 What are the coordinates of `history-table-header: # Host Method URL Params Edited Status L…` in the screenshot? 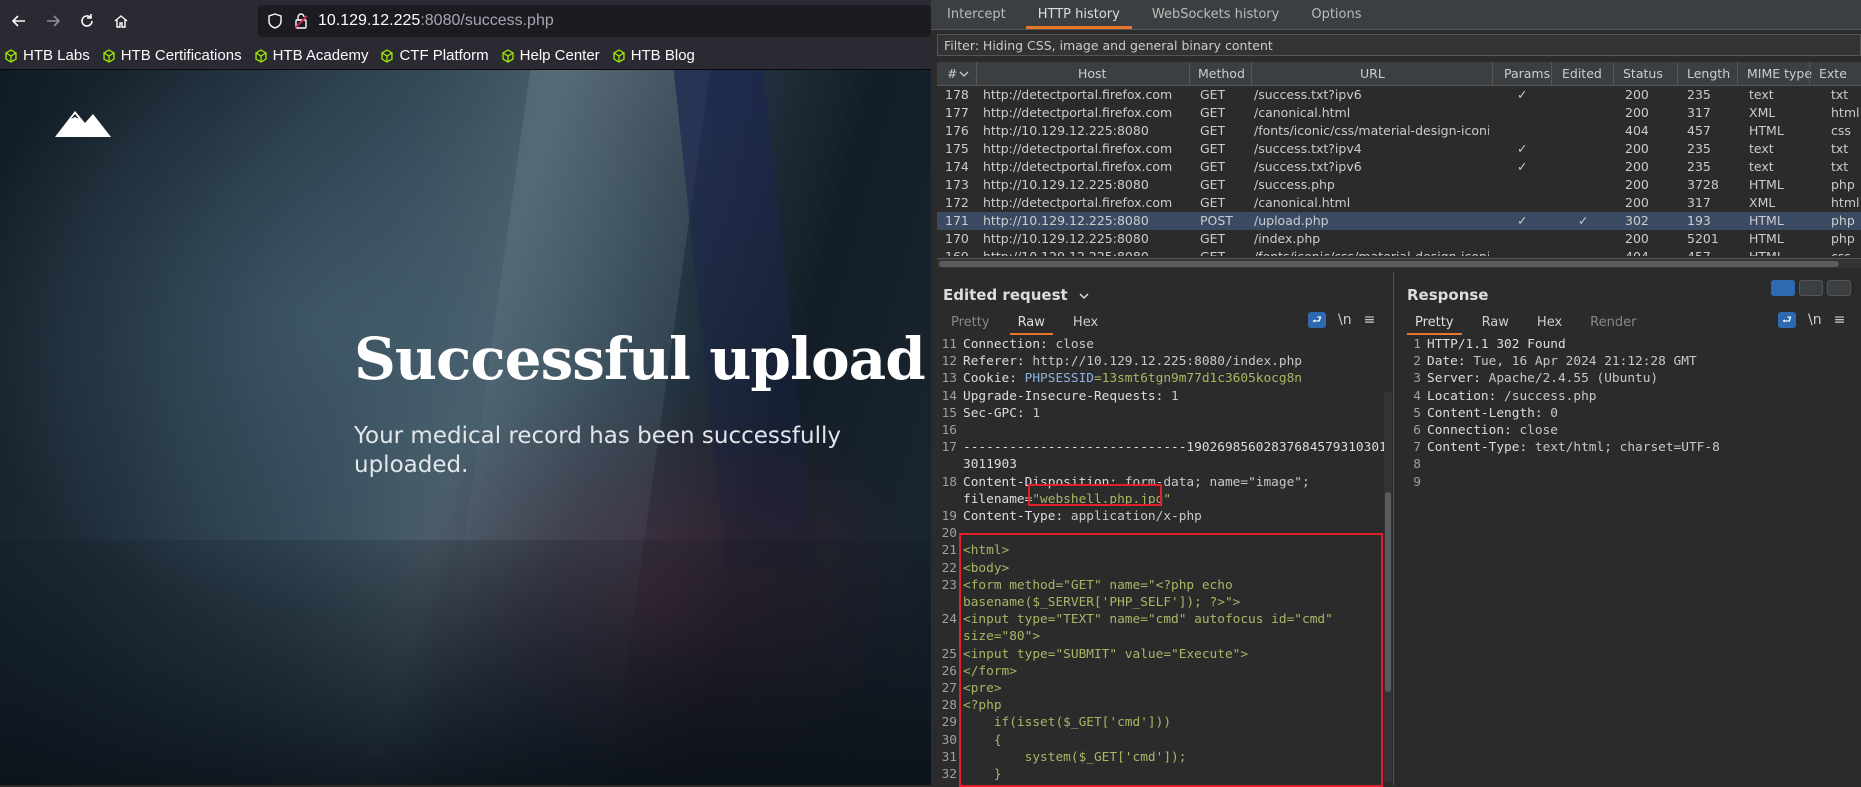 It's located at (1399, 74).